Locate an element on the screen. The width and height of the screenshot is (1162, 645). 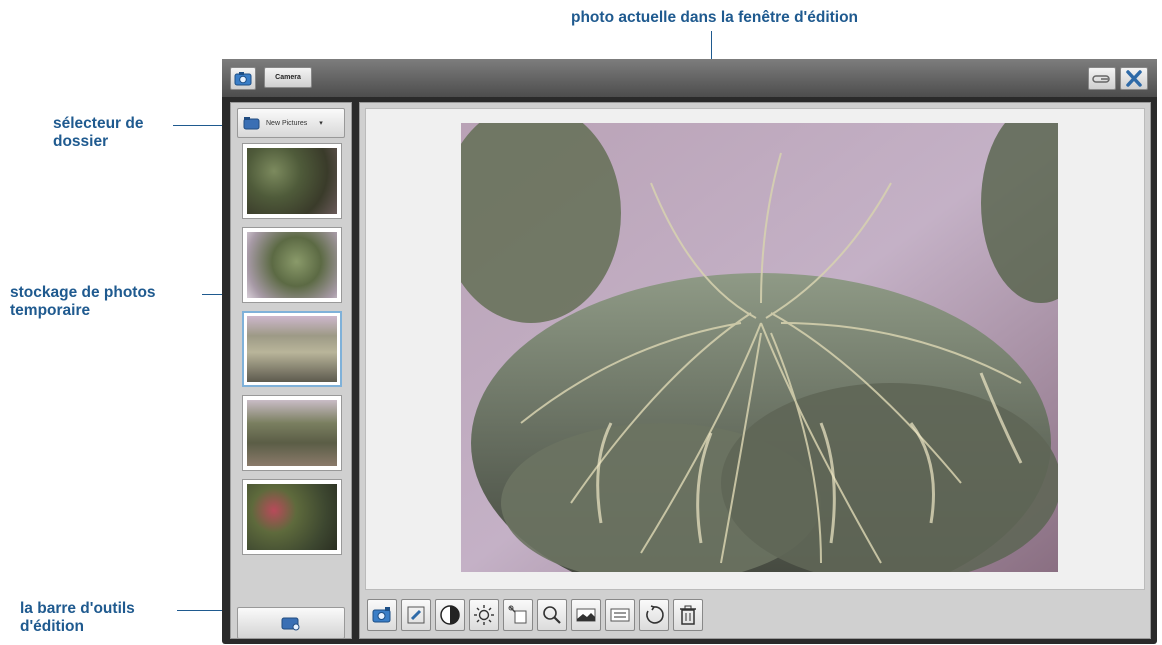
key-icon is located at coordinates (1101, 79).